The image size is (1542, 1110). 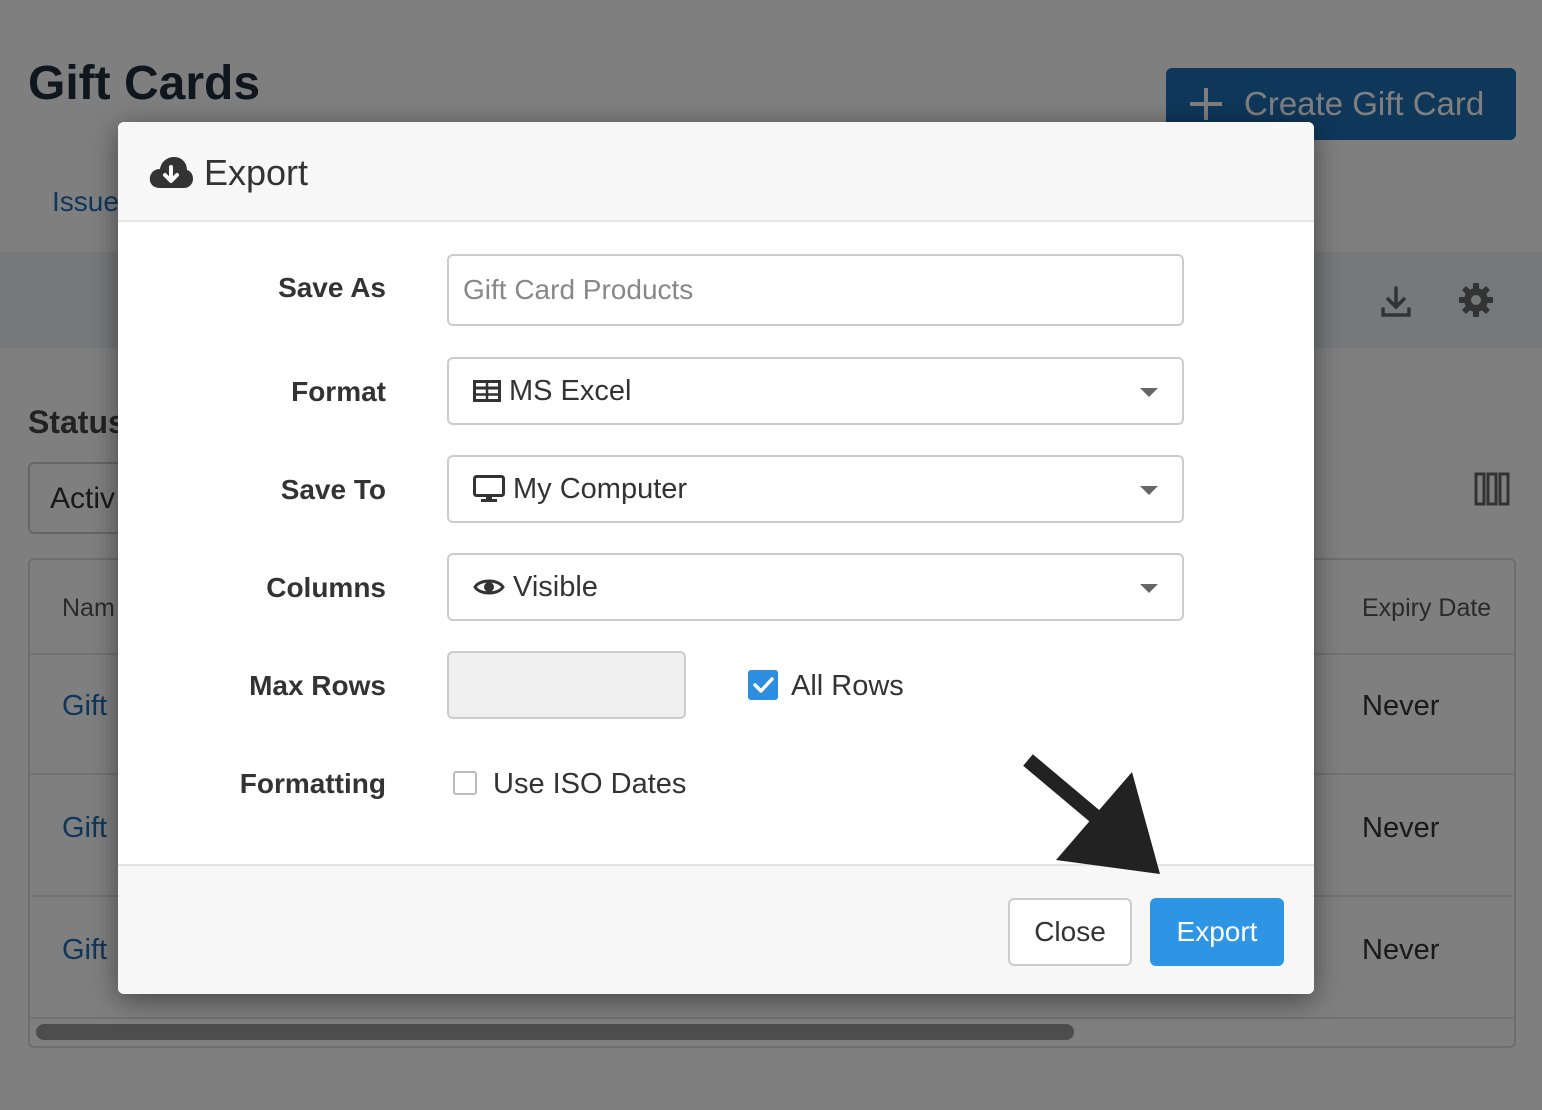 I want to click on all-rows-checkbox, so click(x=763, y=685).